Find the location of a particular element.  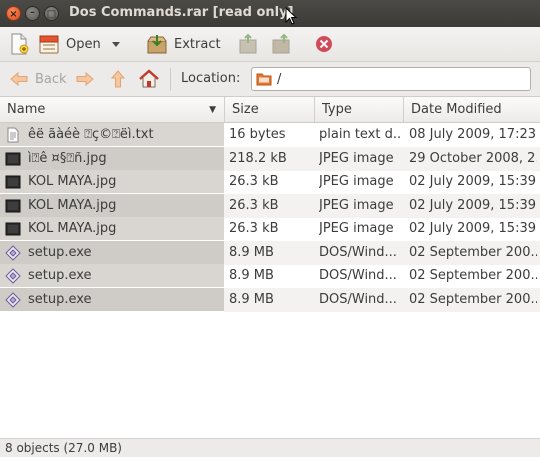

extract-label: Extract is located at coordinates (197, 44).